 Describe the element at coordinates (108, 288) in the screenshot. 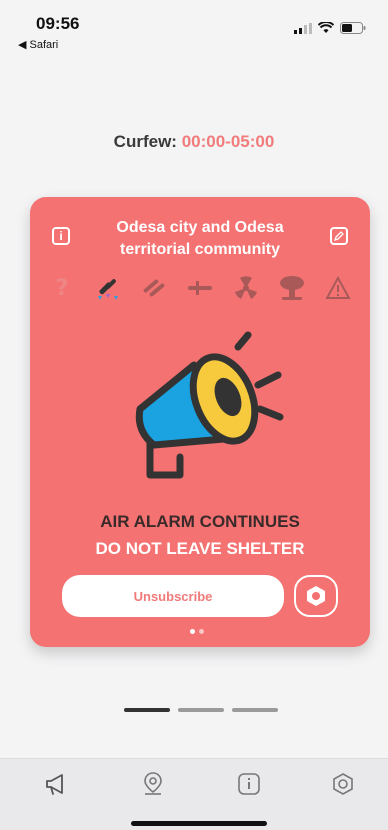

I see `artillery-icon` at that location.